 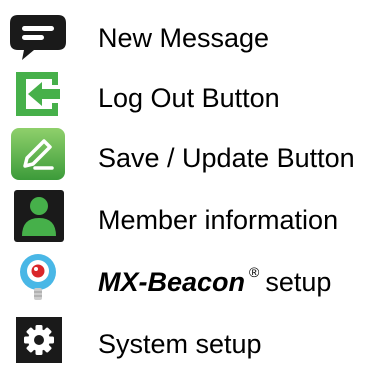 What do you see at coordinates (38, 278) in the screenshot?
I see `beacon-bulb-icon` at bounding box center [38, 278].